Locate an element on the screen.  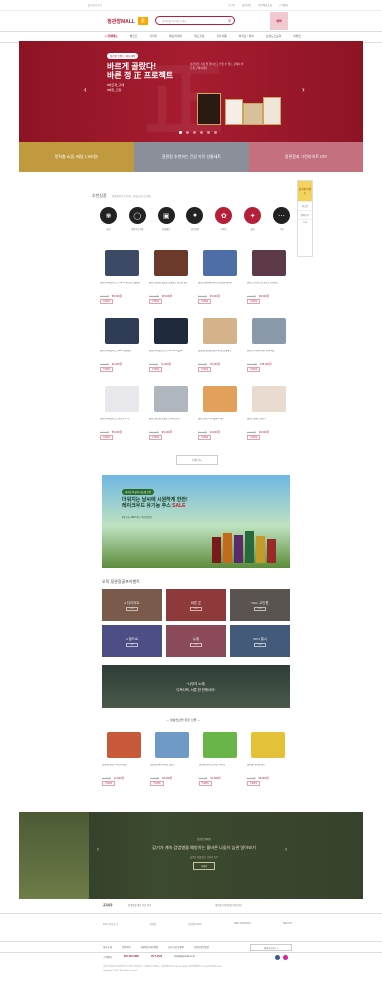
product-card: [정관장] 알파프로젝트 비타민 38,000원 32,000원 무료배송 is located at coordinates (220, 758).